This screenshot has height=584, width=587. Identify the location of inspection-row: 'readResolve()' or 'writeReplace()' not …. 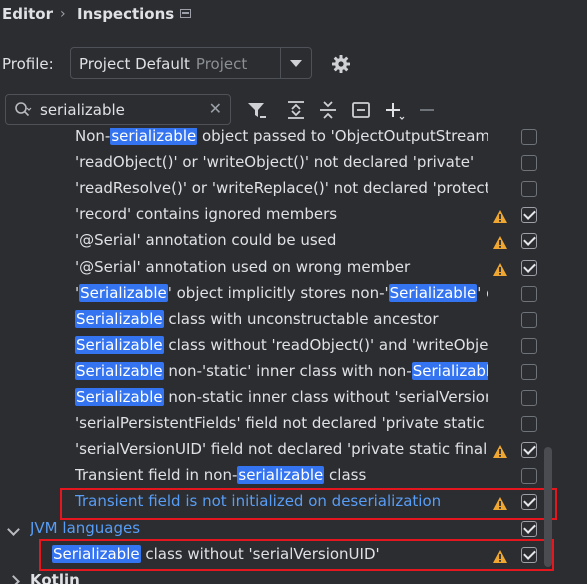
(293, 190).